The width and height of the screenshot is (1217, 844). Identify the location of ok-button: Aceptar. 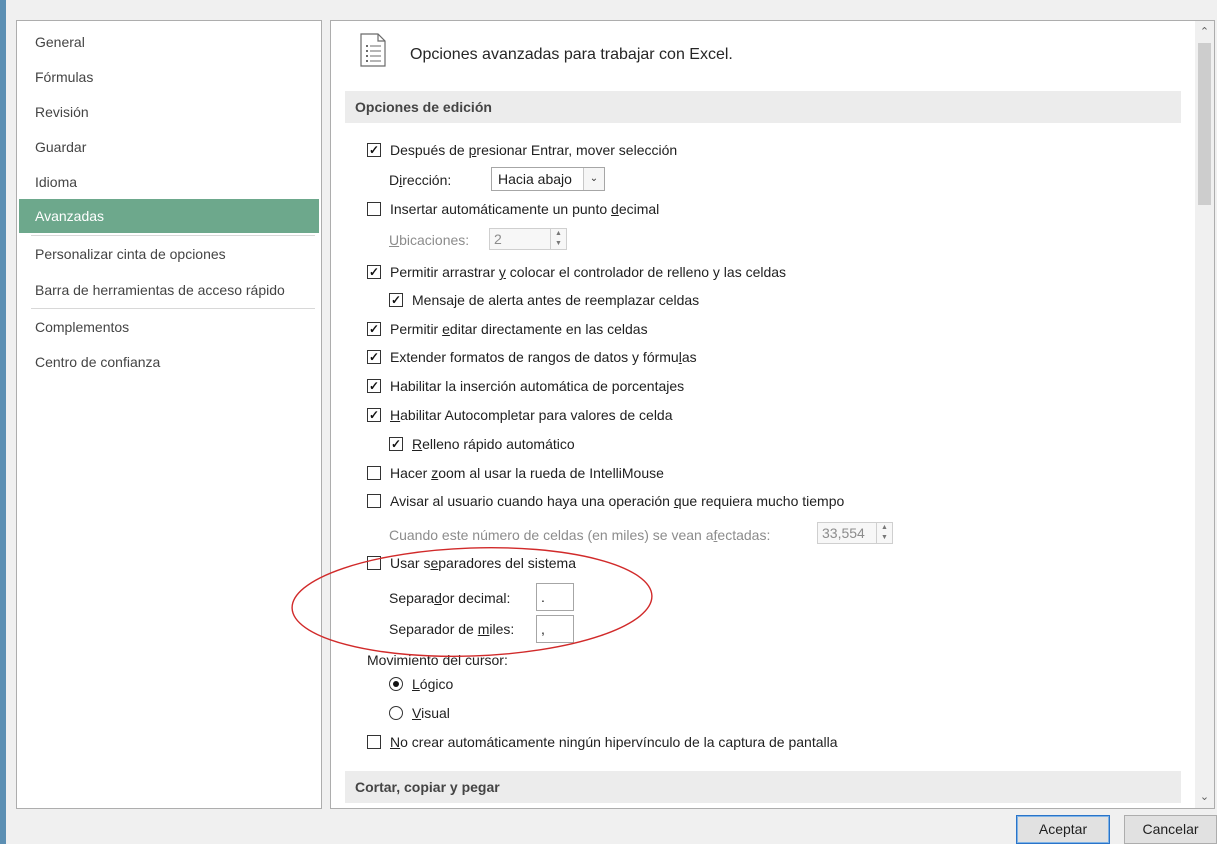
(1063, 829).